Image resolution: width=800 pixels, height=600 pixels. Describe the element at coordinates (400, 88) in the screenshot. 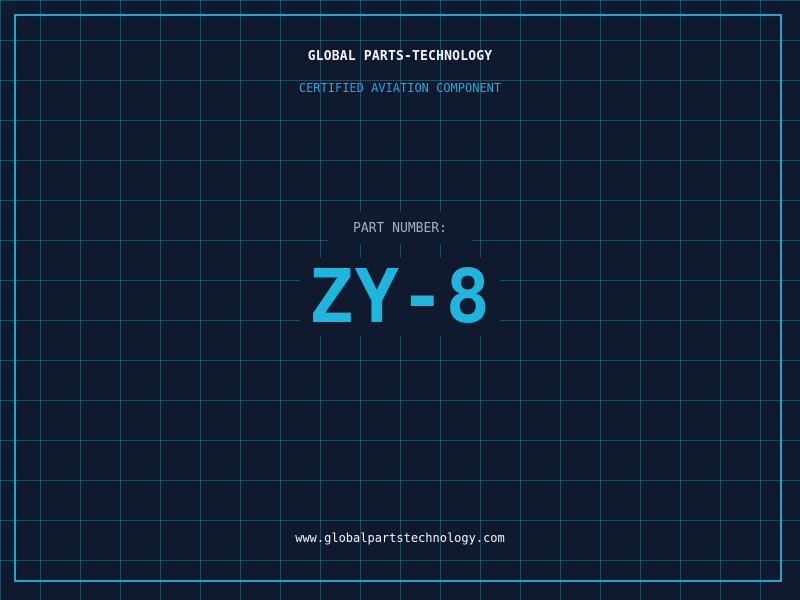

I see `certification-tagline: CERTIFIED AVIATION COMPONENT` at that location.